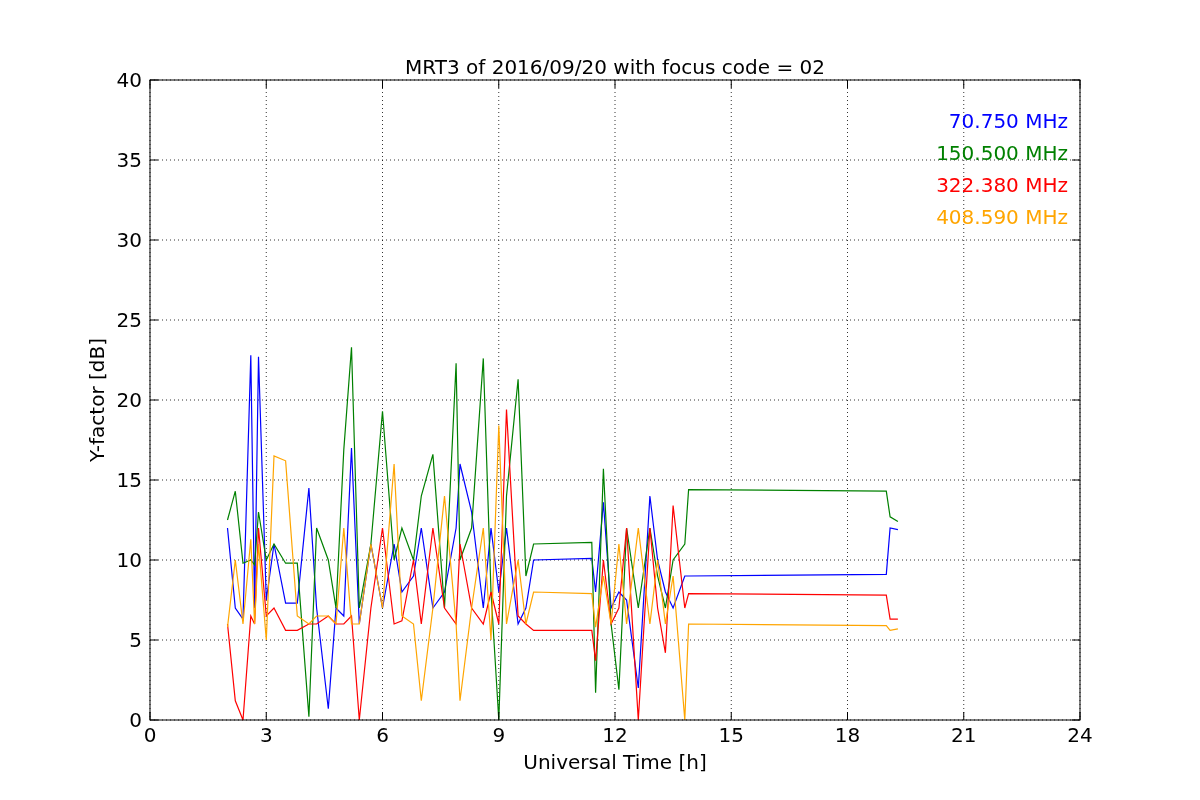 The image size is (1200, 800). What do you see at coordinates (129, 240) in the screenshot?
I see `y-tick-label: 30` at bounding box center [129, 240].